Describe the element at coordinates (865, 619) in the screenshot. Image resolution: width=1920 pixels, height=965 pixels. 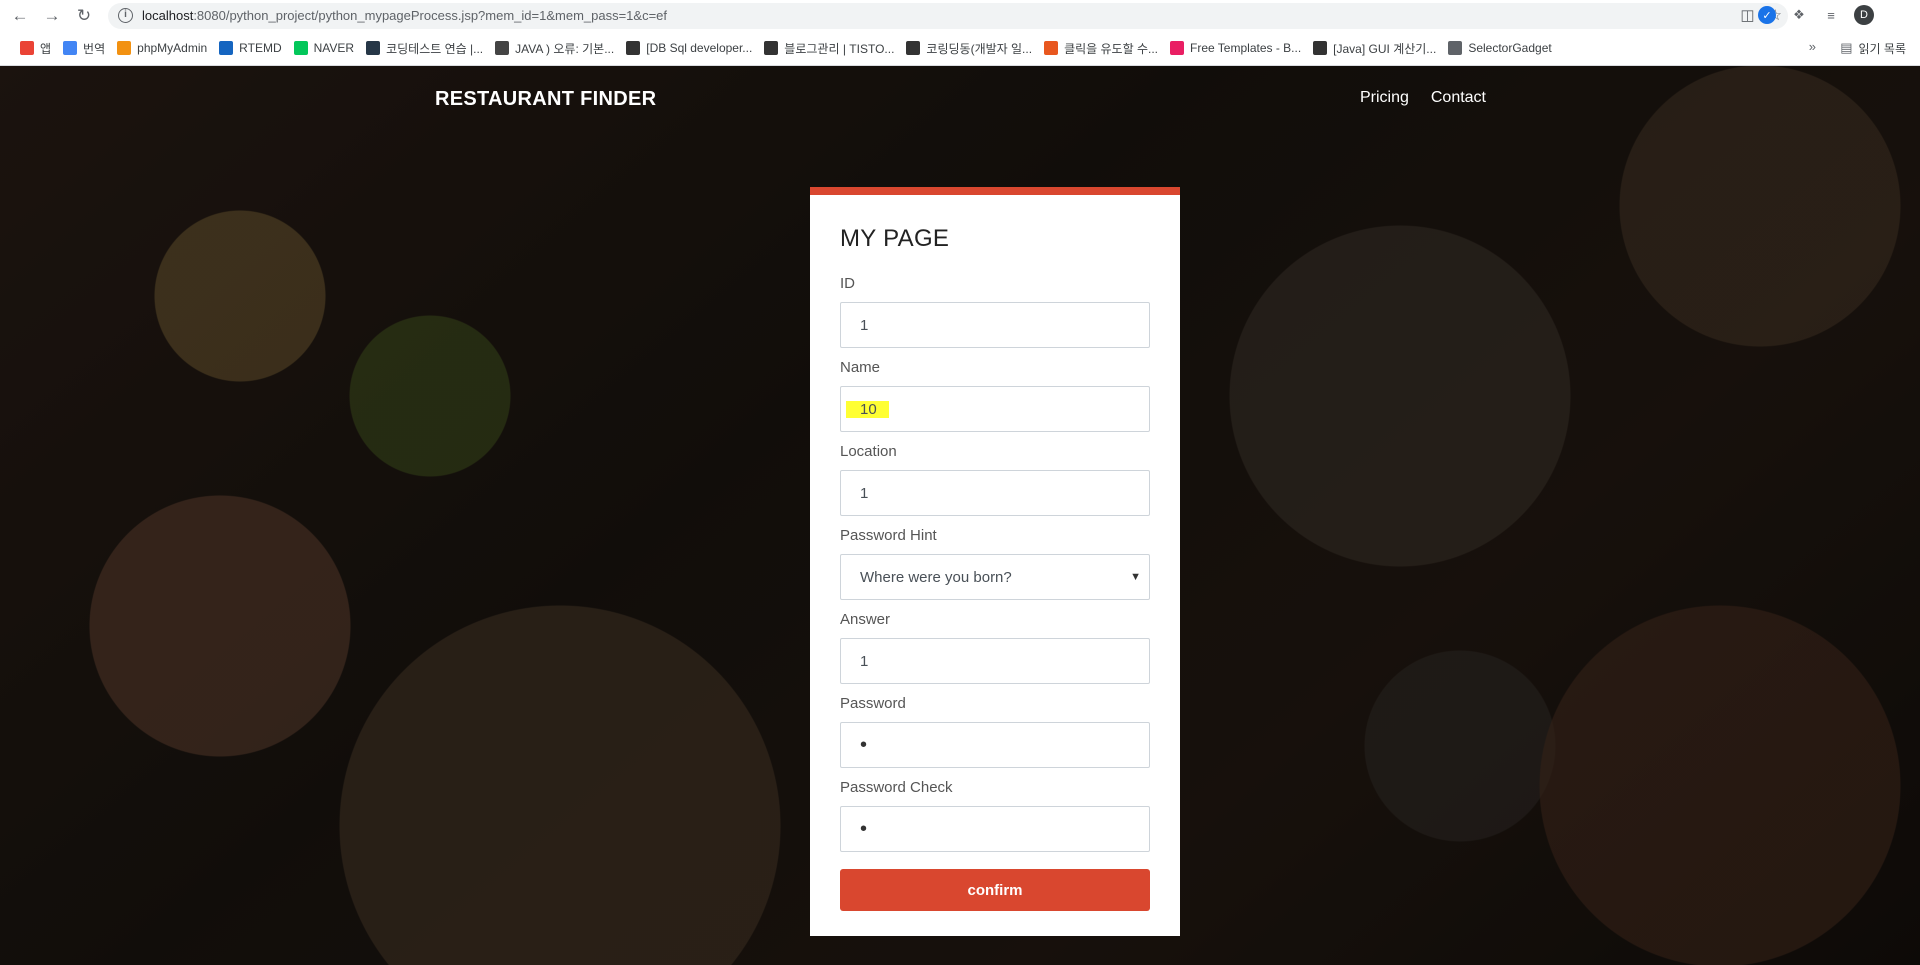
I see `answer-label: Answer` at that location.